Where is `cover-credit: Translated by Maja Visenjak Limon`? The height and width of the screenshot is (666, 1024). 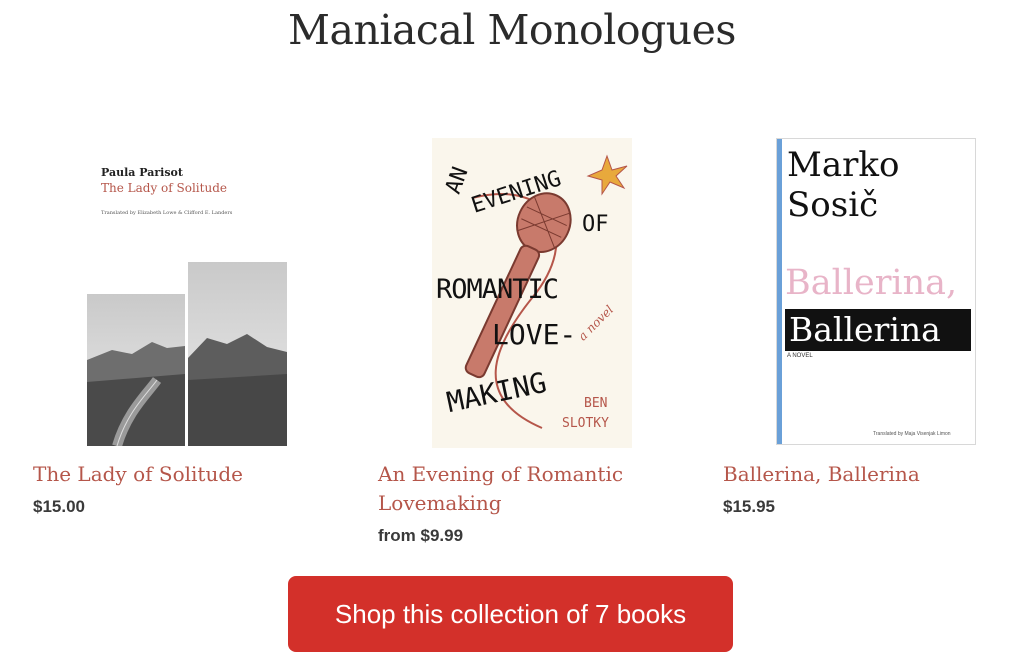 cover-credit: Translated by Maja Visenjak Limon is located at coordinates (912, 434).